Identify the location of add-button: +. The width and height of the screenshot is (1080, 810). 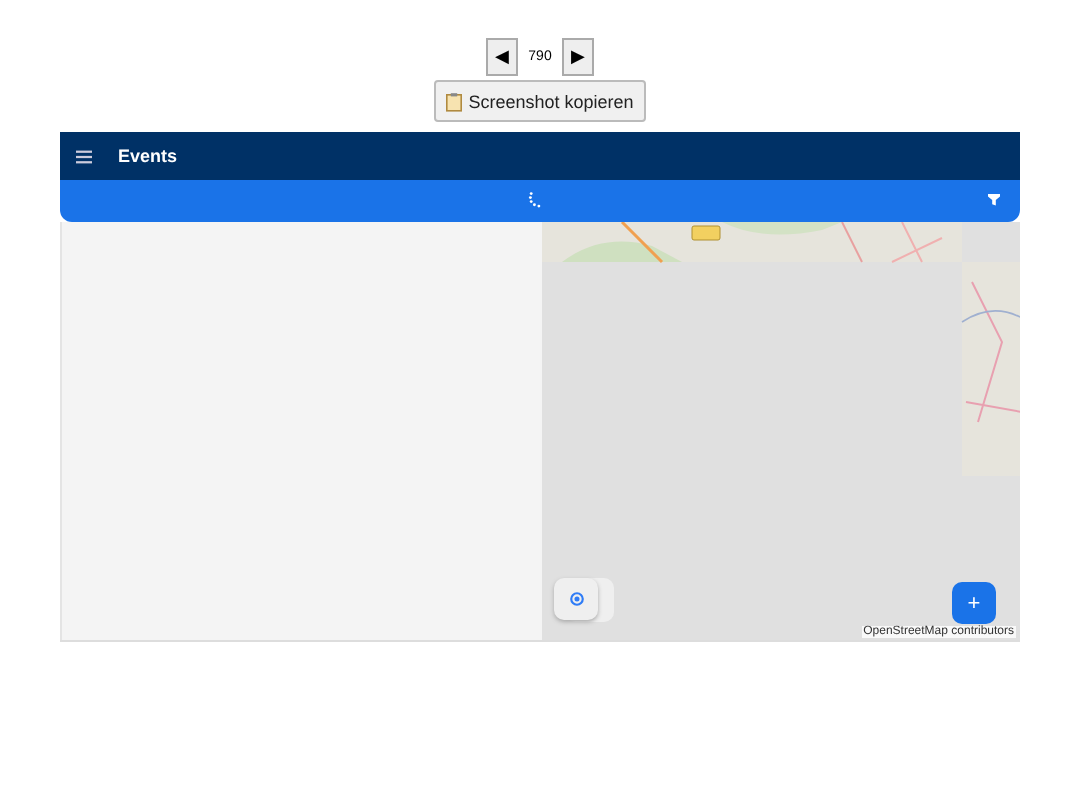
(974, 603).